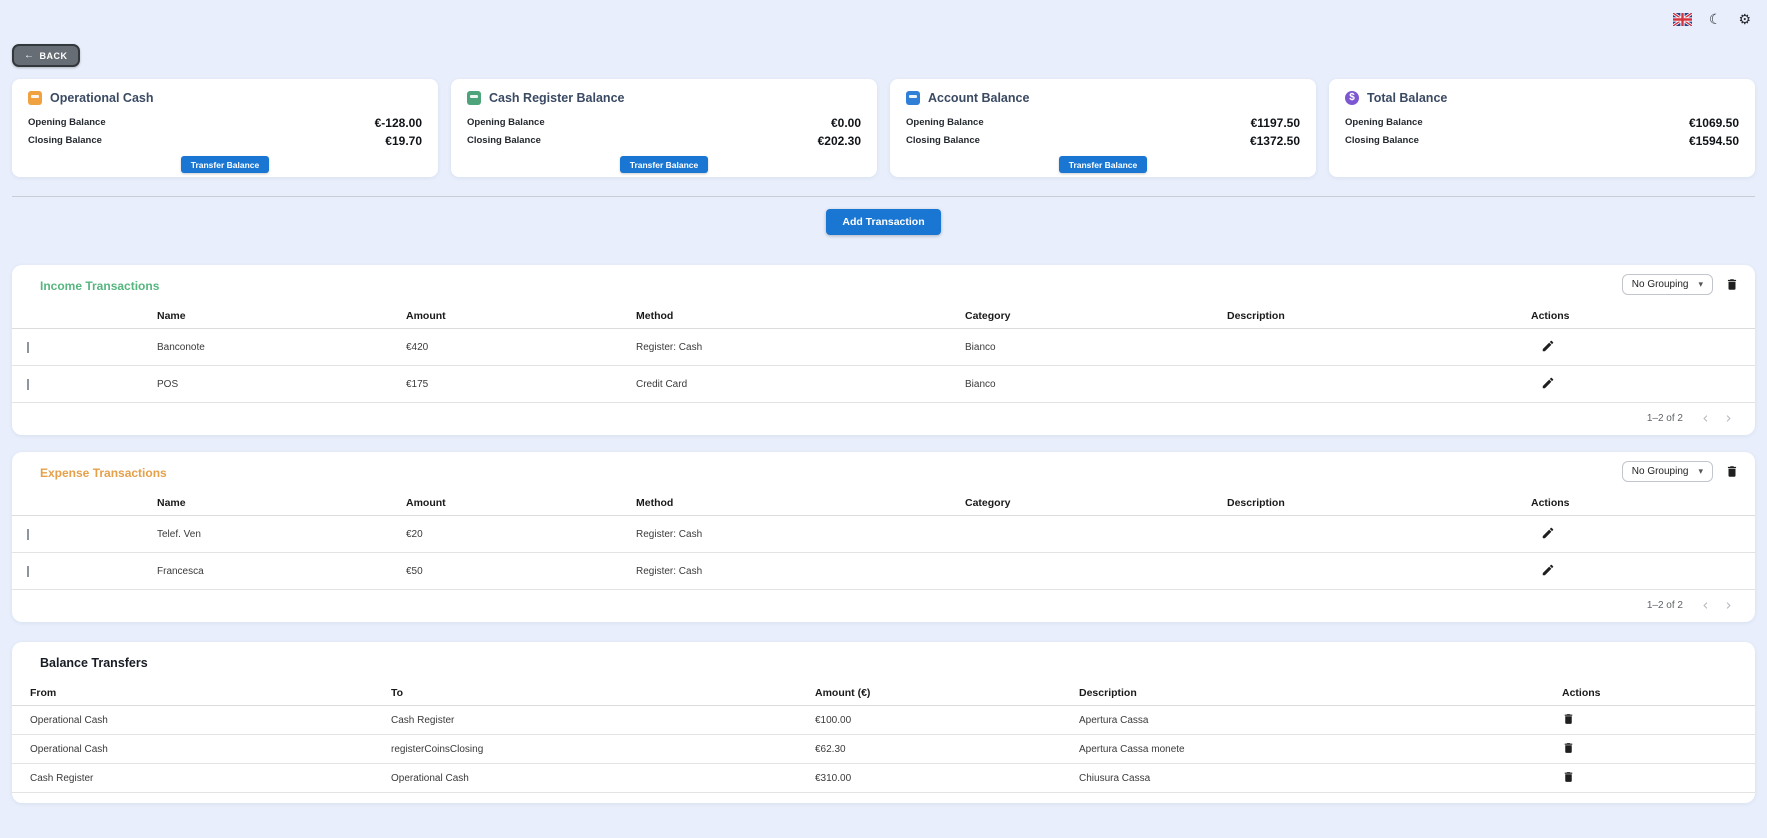 The width and height of the screenshot is (1767, 838). Describe the element at coordinates (883, 222) in the screenshot. I see `add-transaction-button: Add Transaction` at that location.